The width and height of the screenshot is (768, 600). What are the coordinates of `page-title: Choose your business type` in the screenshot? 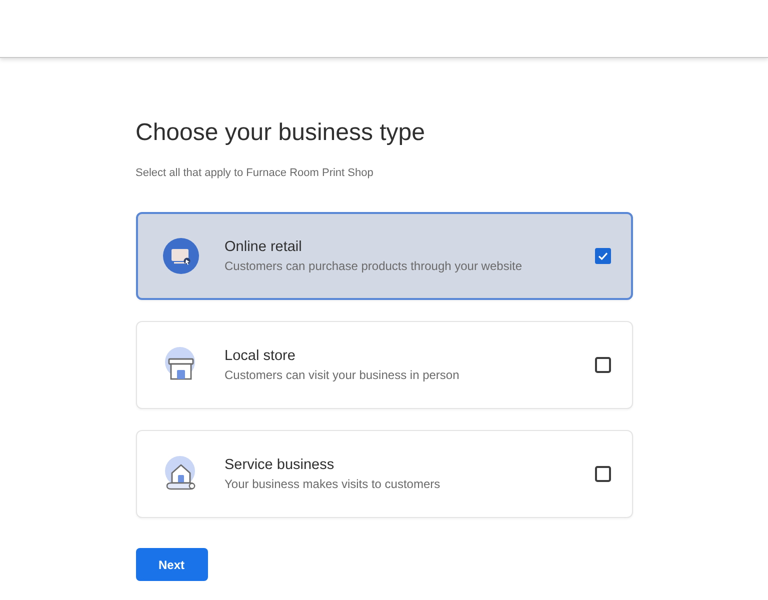 It's located at (280, 133).